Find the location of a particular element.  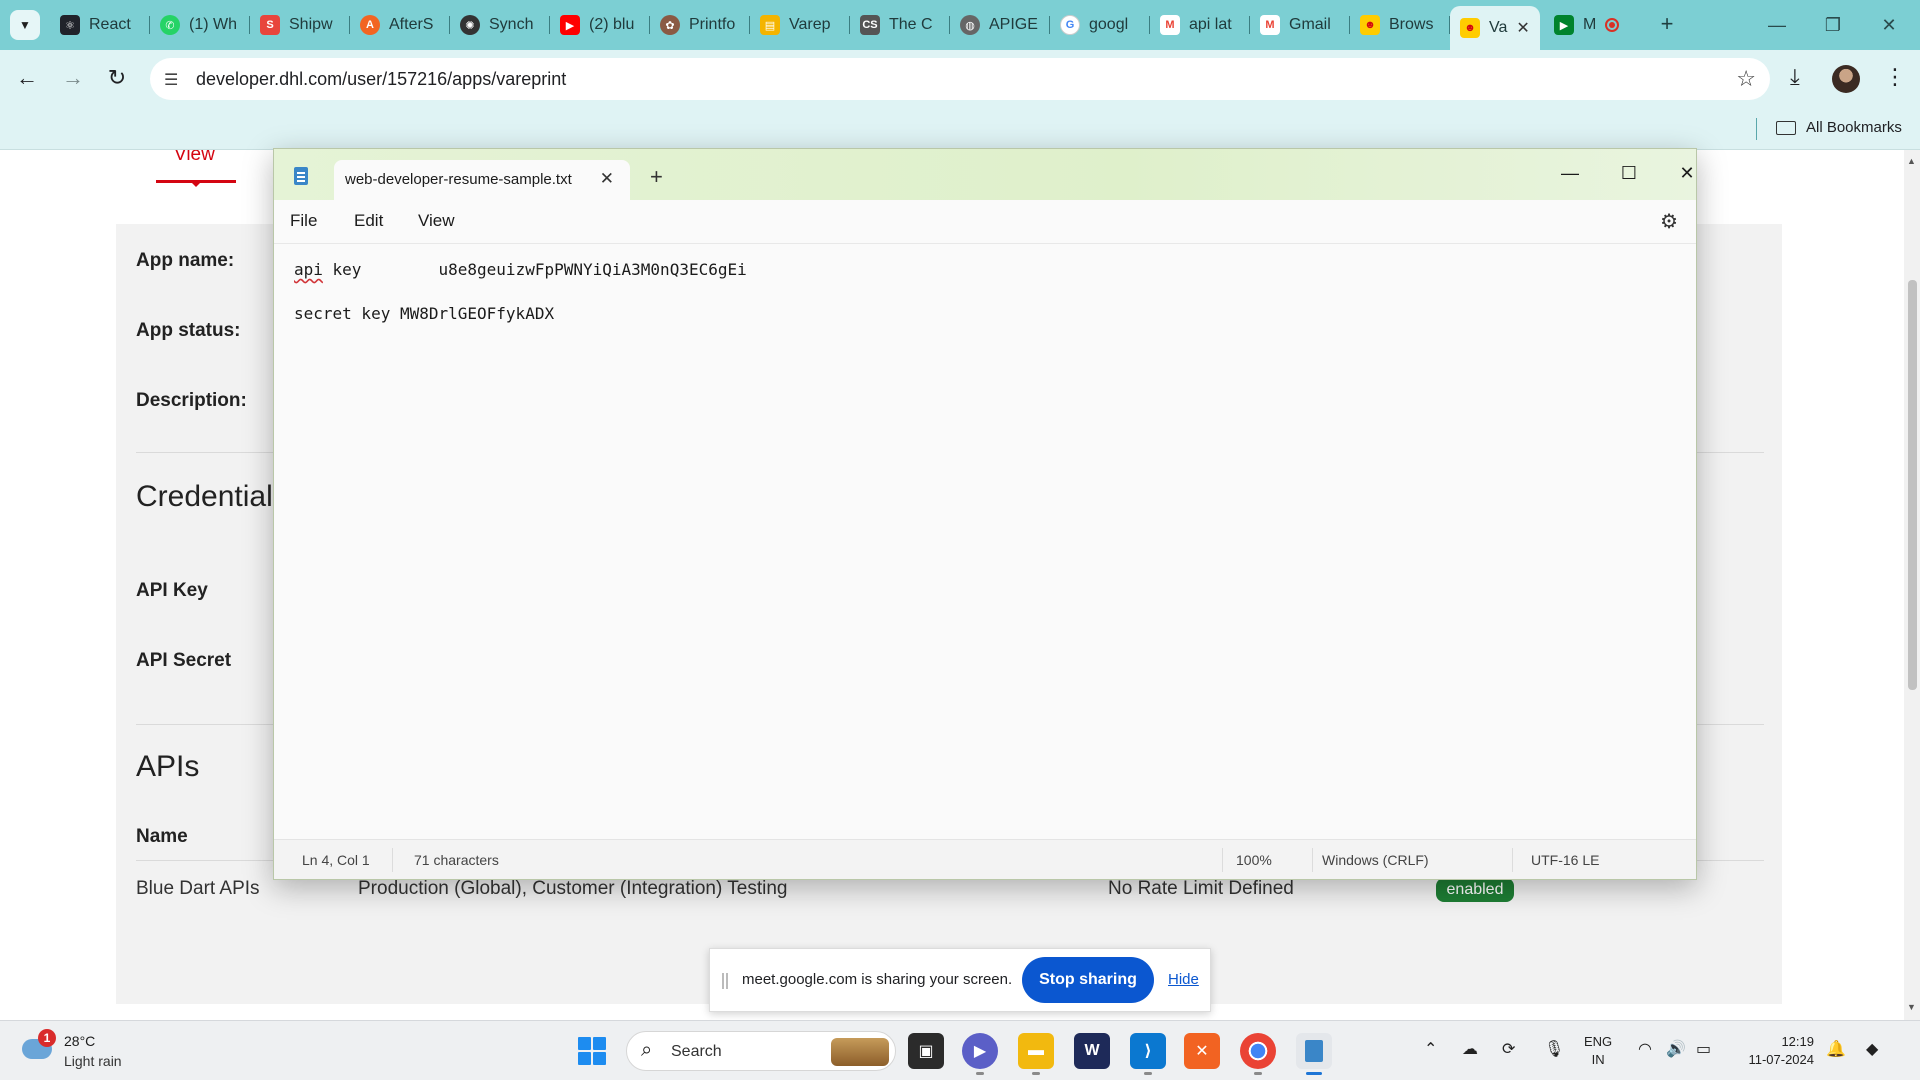

scroll-thumb is located at coordinates (1912, 485).